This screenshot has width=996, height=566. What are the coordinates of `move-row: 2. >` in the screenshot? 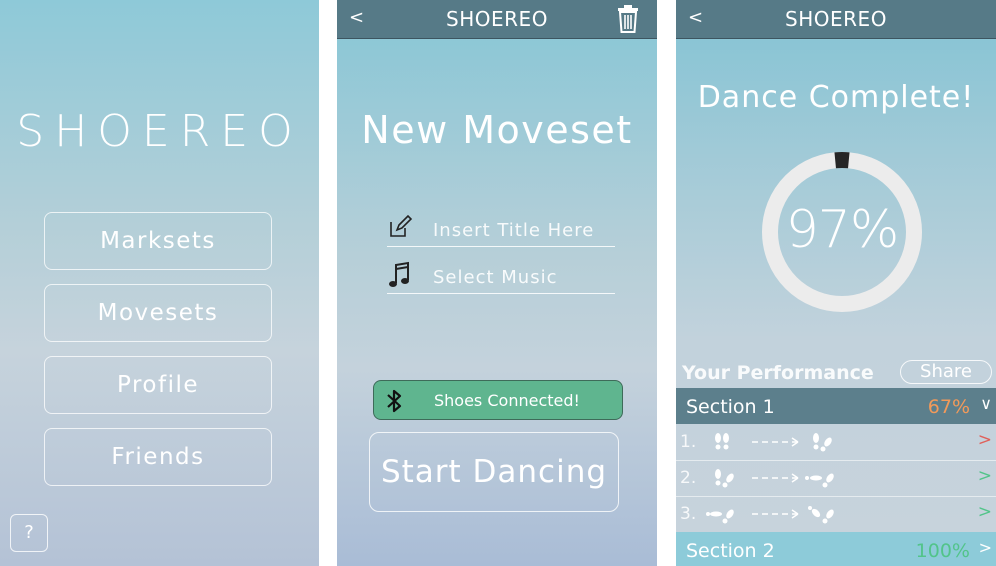 It's located at (836, 478).